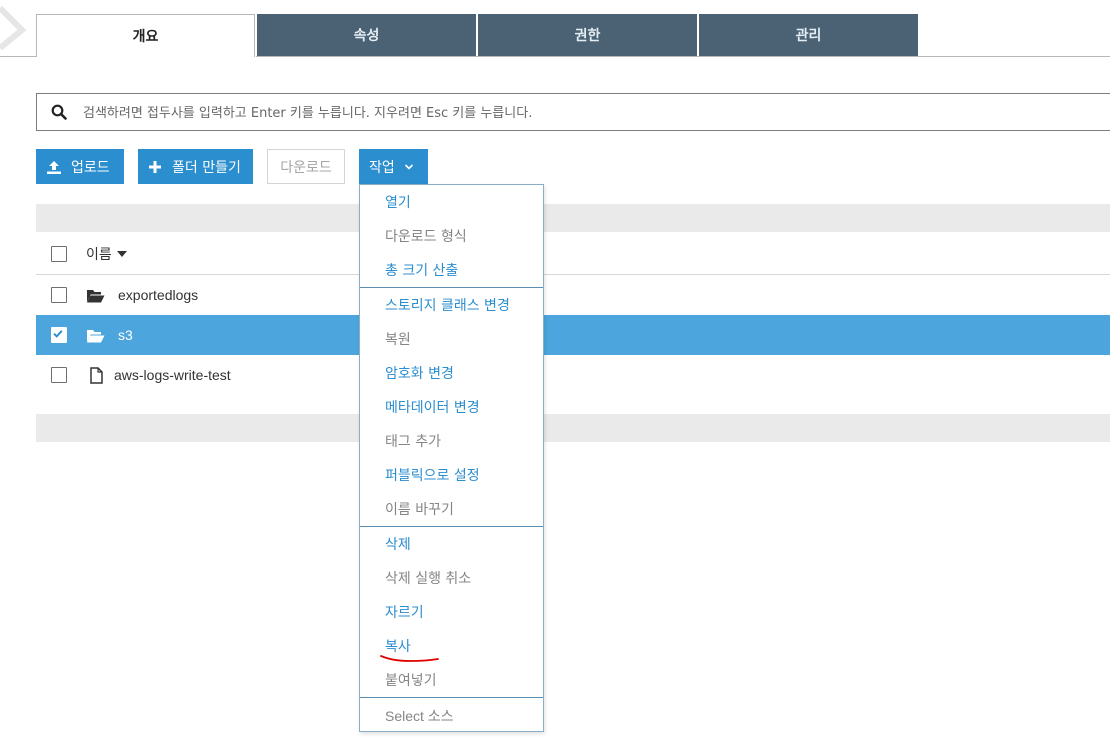 The width and height of the screenshot is (1110, 743). I want to click on table-row-selected: s3, so click(573, 335).